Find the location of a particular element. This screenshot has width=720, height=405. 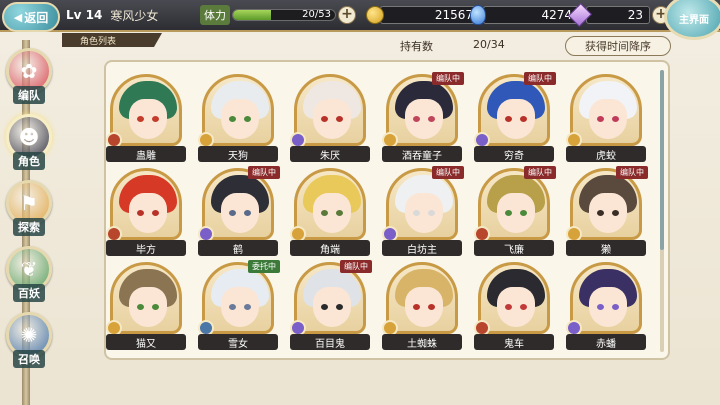

sidebar-item-2: ☻ 角色 is located at coordinates (29, 146).